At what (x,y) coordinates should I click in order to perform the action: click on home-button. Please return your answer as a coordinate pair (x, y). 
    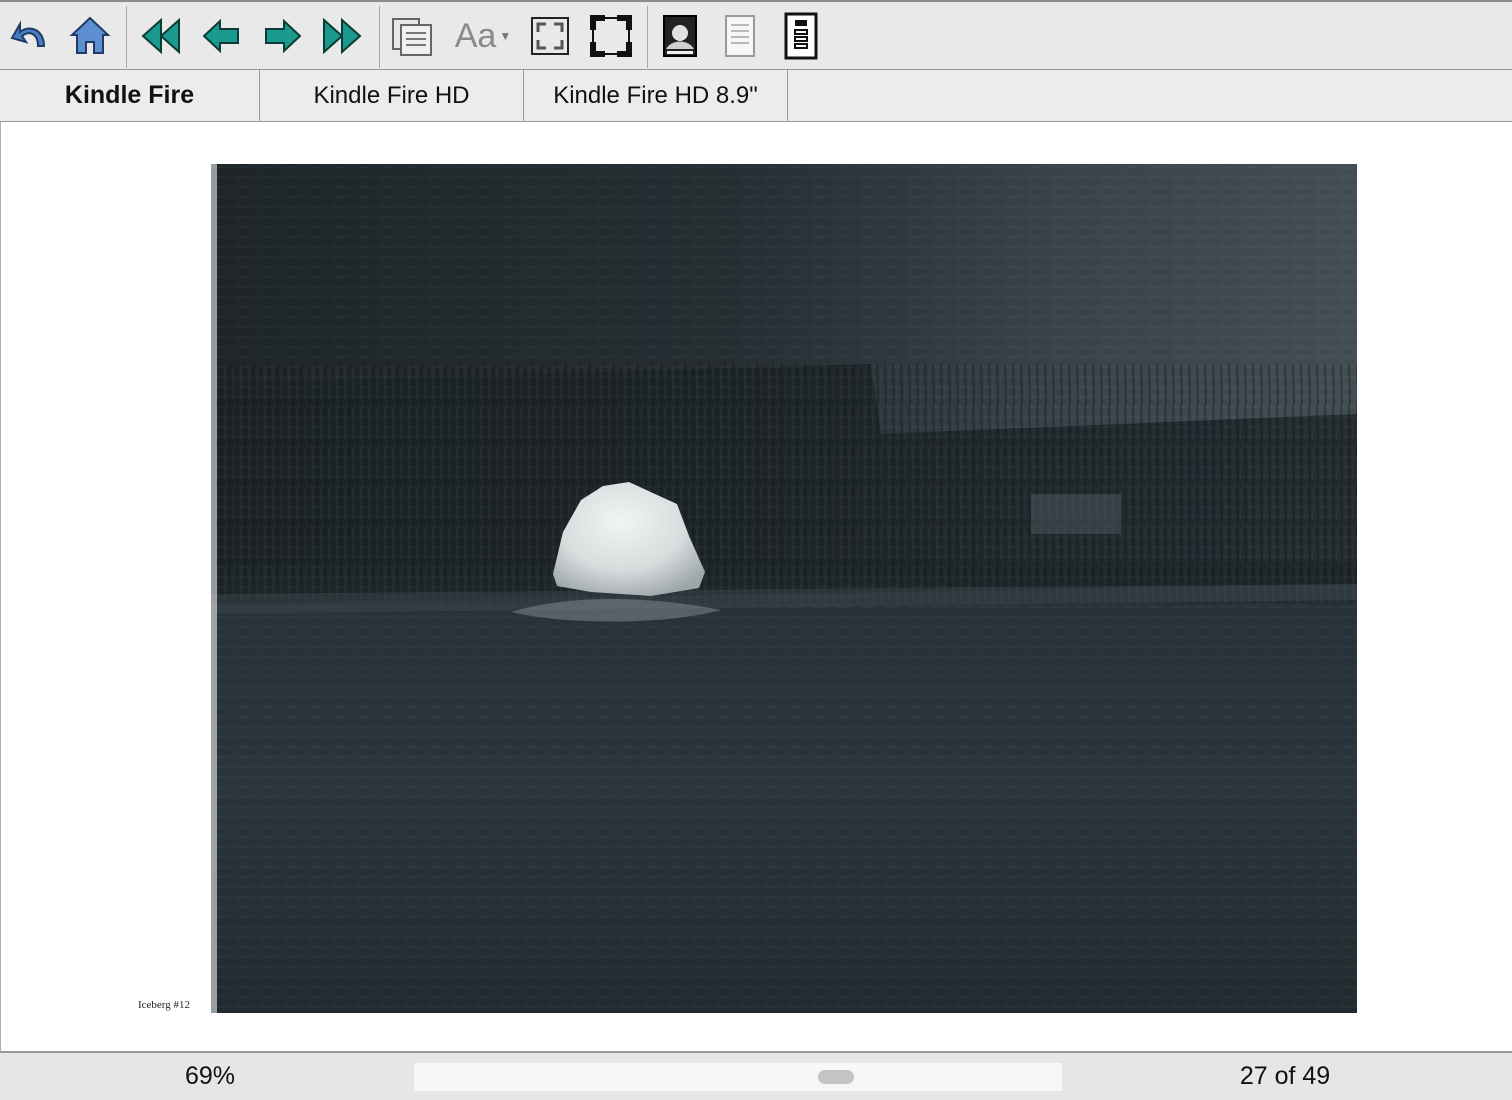
    Looking at the image, I should click on (90, 36).